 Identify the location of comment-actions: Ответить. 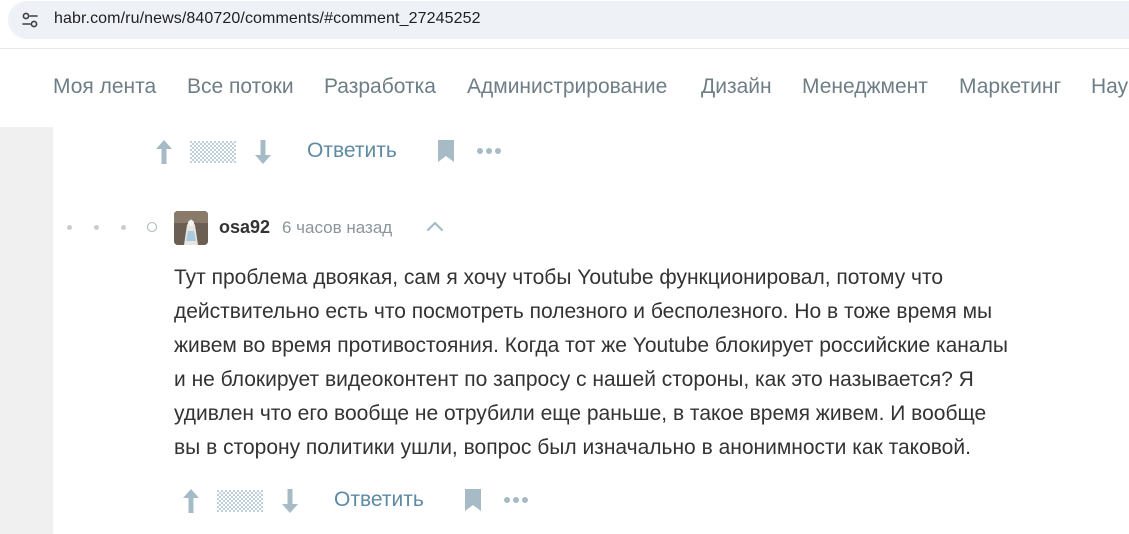
(387, 501).